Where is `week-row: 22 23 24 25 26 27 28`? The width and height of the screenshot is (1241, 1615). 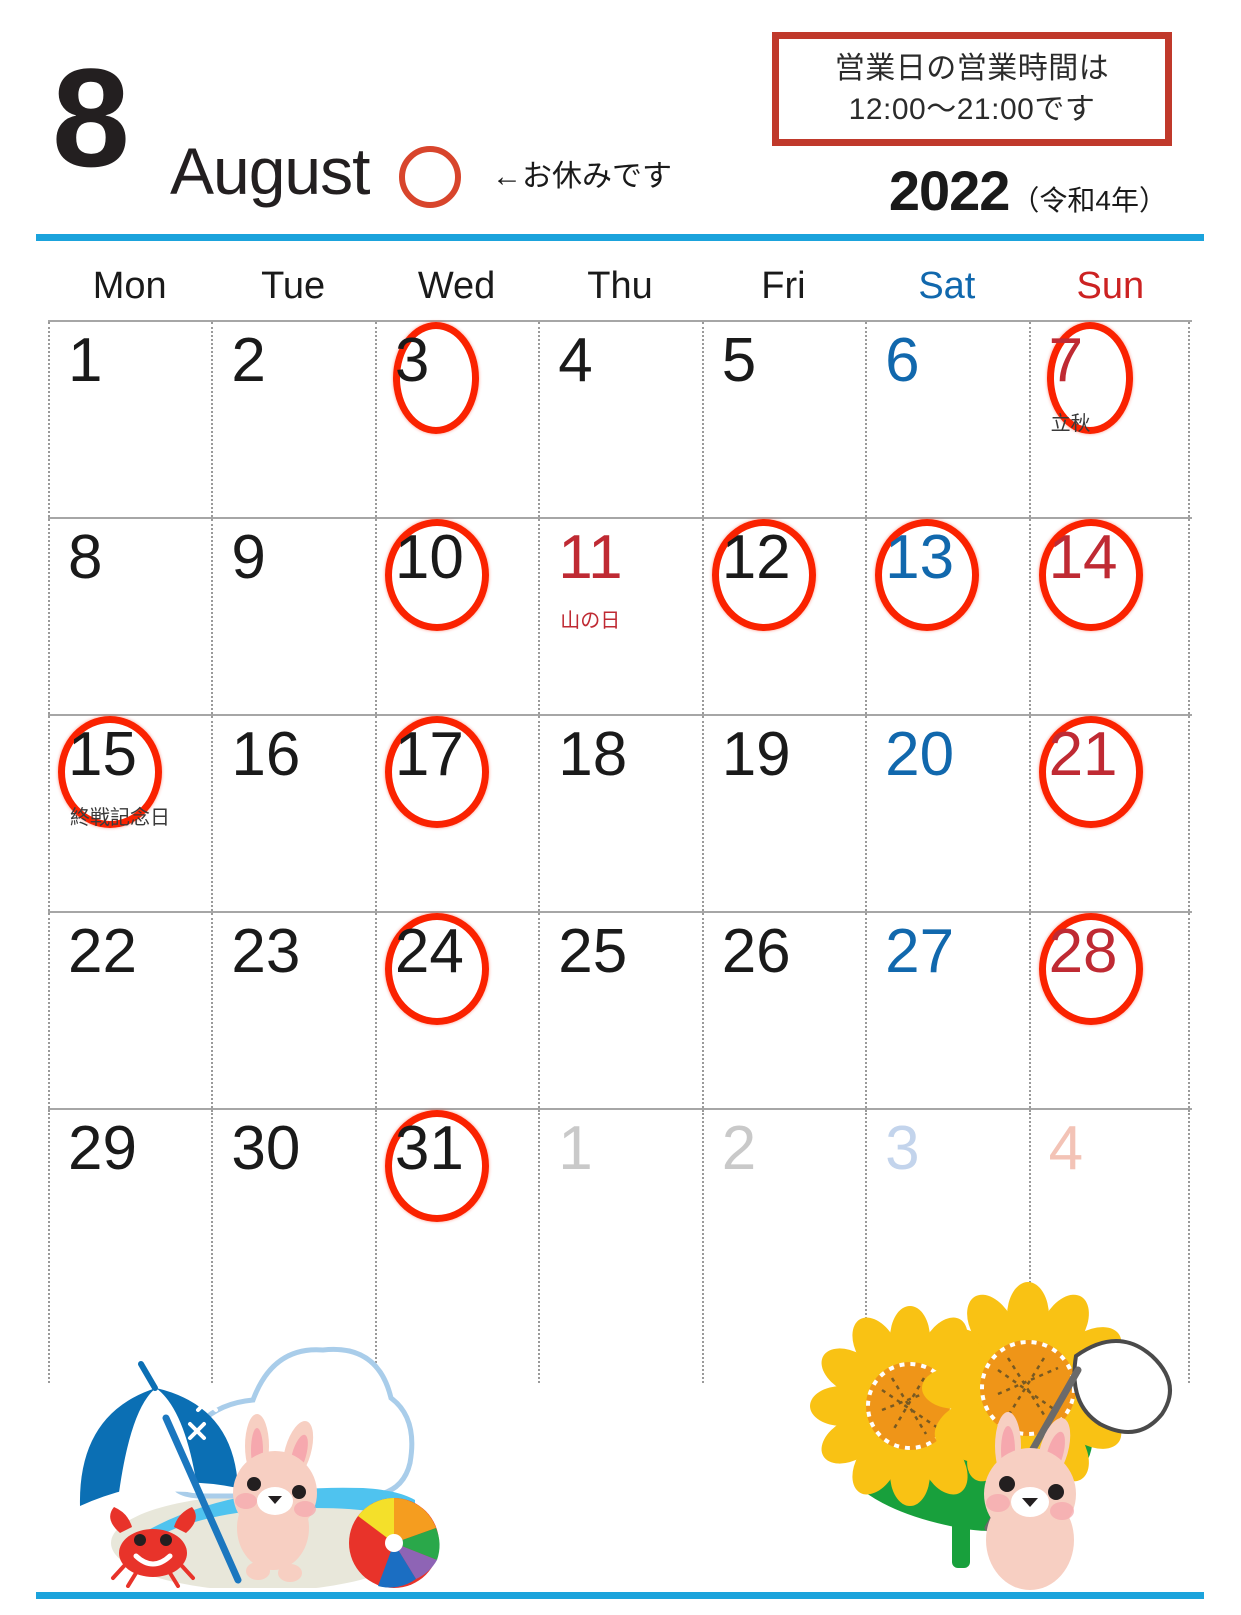 week-row: 22 23 24 25 26 27 28 is located at coordinates (620, 1009).